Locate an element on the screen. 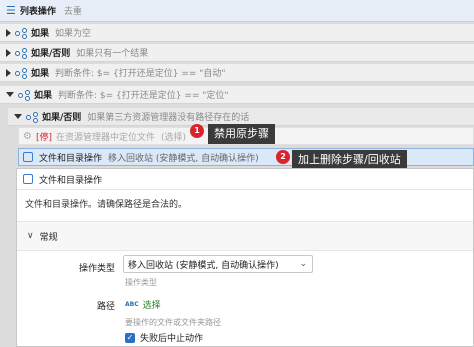 This screenshot has width=474, height=347. step-subtitle: 移入回收站 (安静模式, 自动确认操作) is located at coordinates (183, 158).